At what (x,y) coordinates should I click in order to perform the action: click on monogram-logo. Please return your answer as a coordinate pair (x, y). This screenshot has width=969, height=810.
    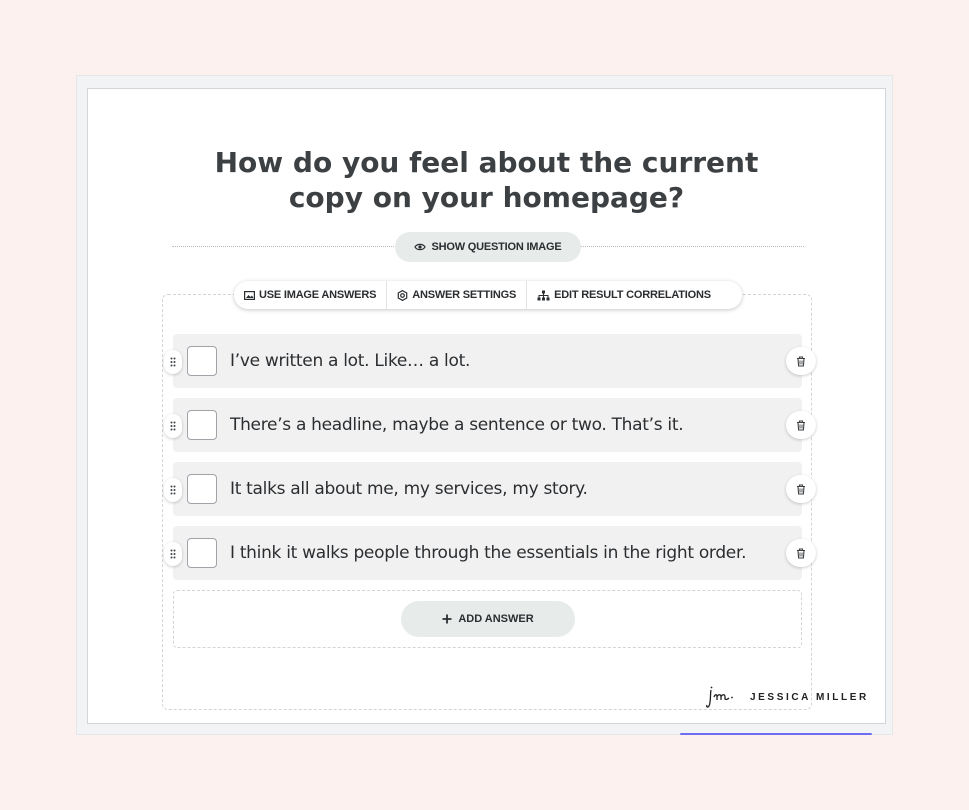
    Looking at the image, I should click on (719, 697).